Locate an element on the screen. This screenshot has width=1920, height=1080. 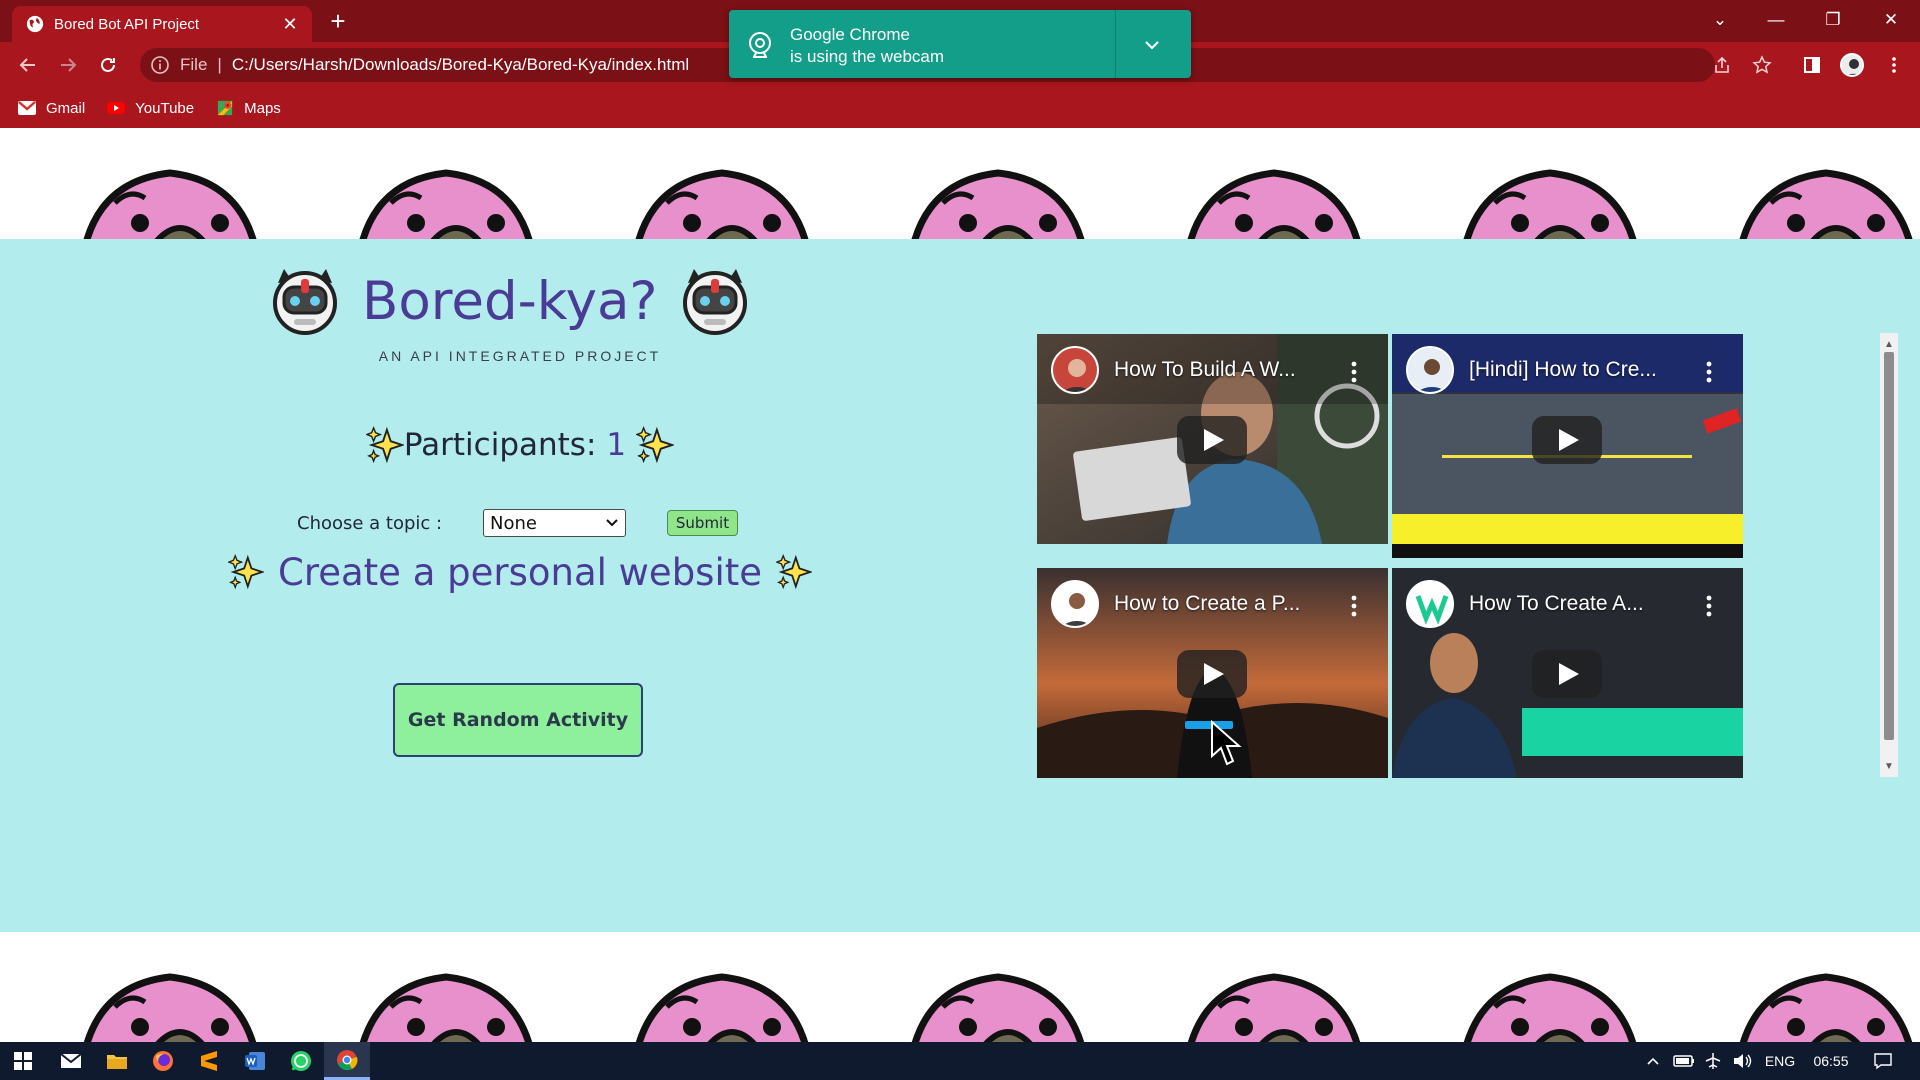
bookmark-label: Maps is located at coordinates (262, 108).